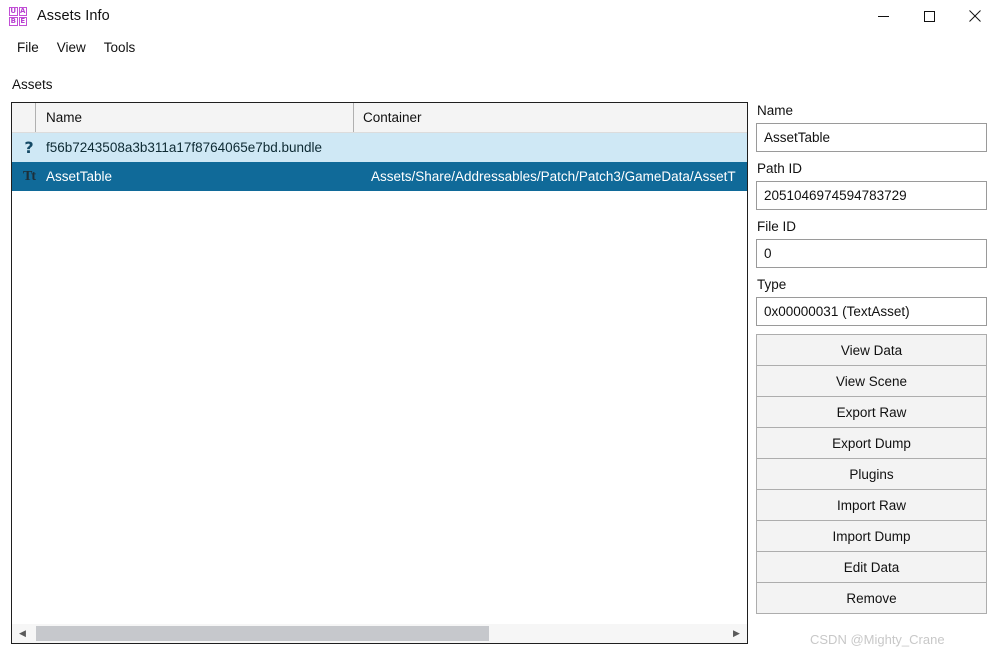 This screenshot has width=998, height=657. What do you see at coordinates (184, 147) in the screenshot?
I see `table-cell-name: f56b7243508a3b311a17f8764065e7bd.bundle` at bounding box center [184, 147].